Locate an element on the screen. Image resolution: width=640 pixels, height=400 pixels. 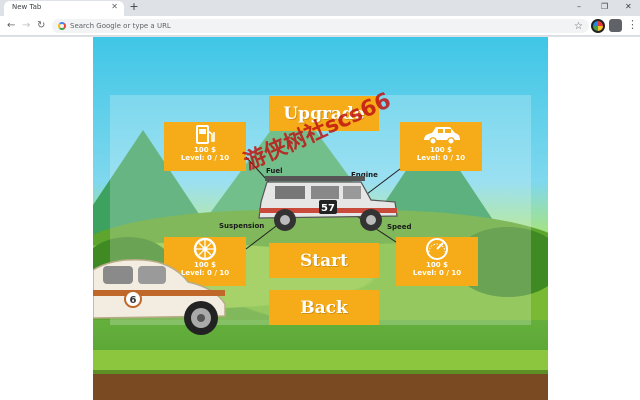
google-icon is located at coordinates (62, 26).